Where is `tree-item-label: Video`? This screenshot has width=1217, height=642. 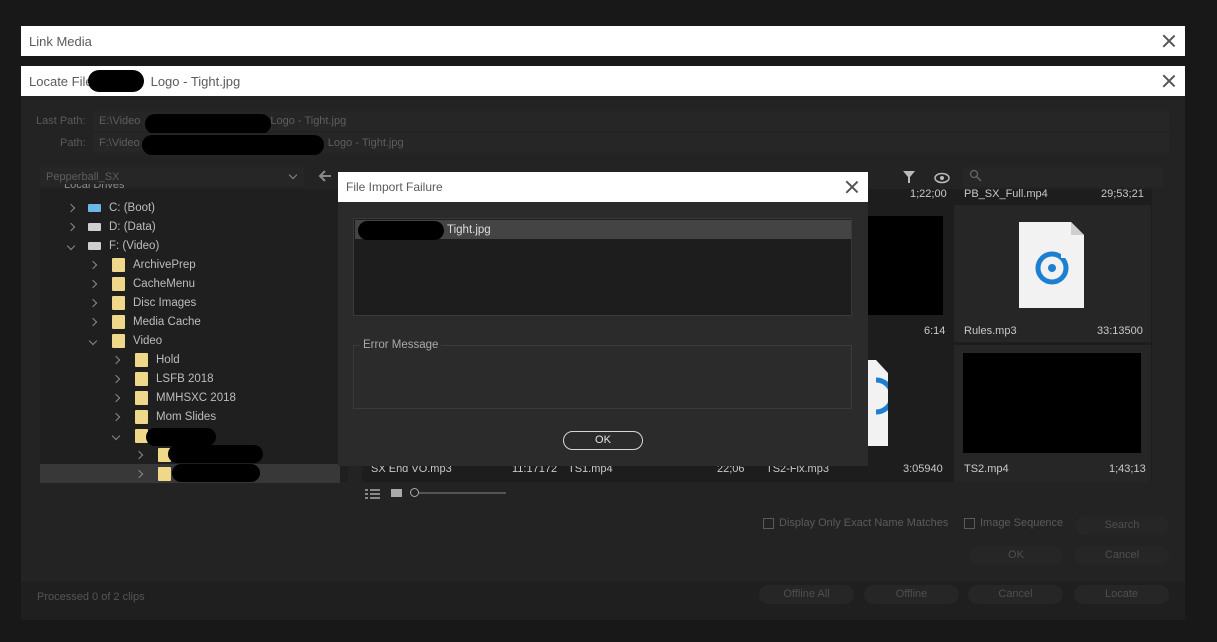
tree-item-label: Video is located at coordinates (148, 340).